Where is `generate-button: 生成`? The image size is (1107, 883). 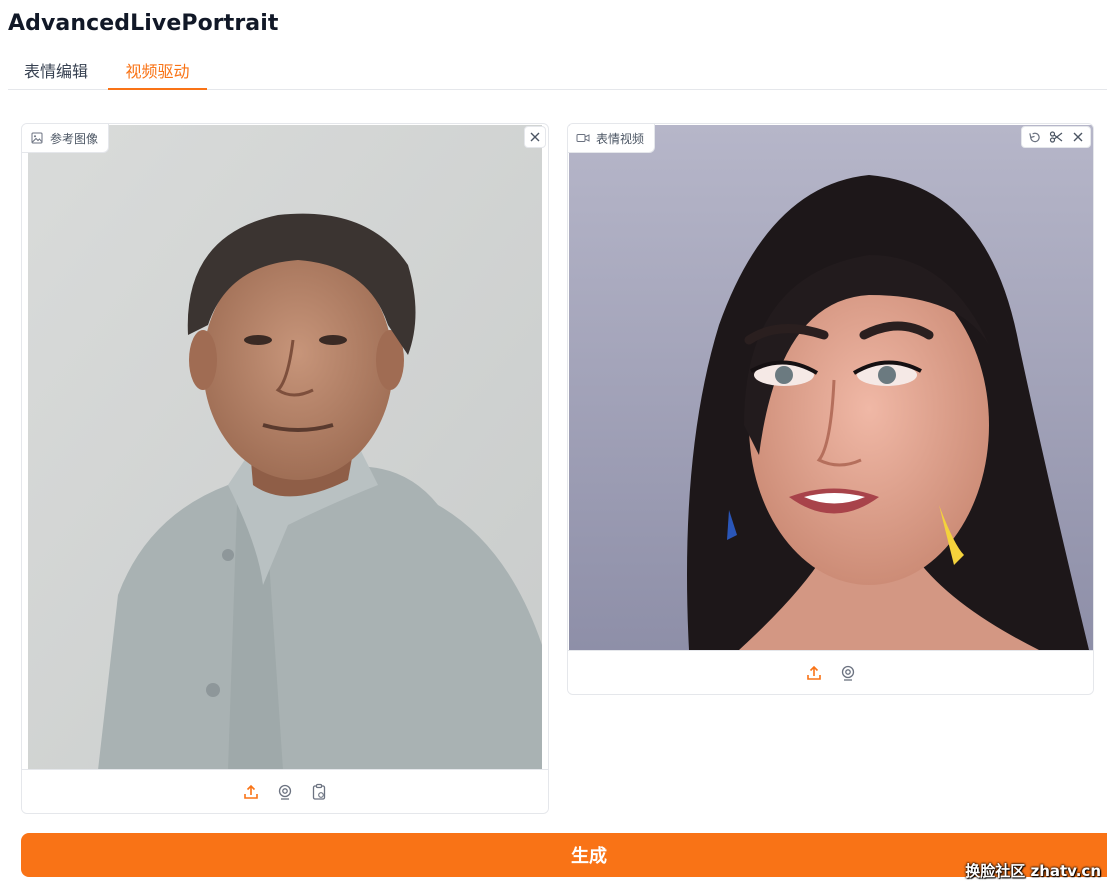
generate-button: 生成 is located at coordinates (564, 855).